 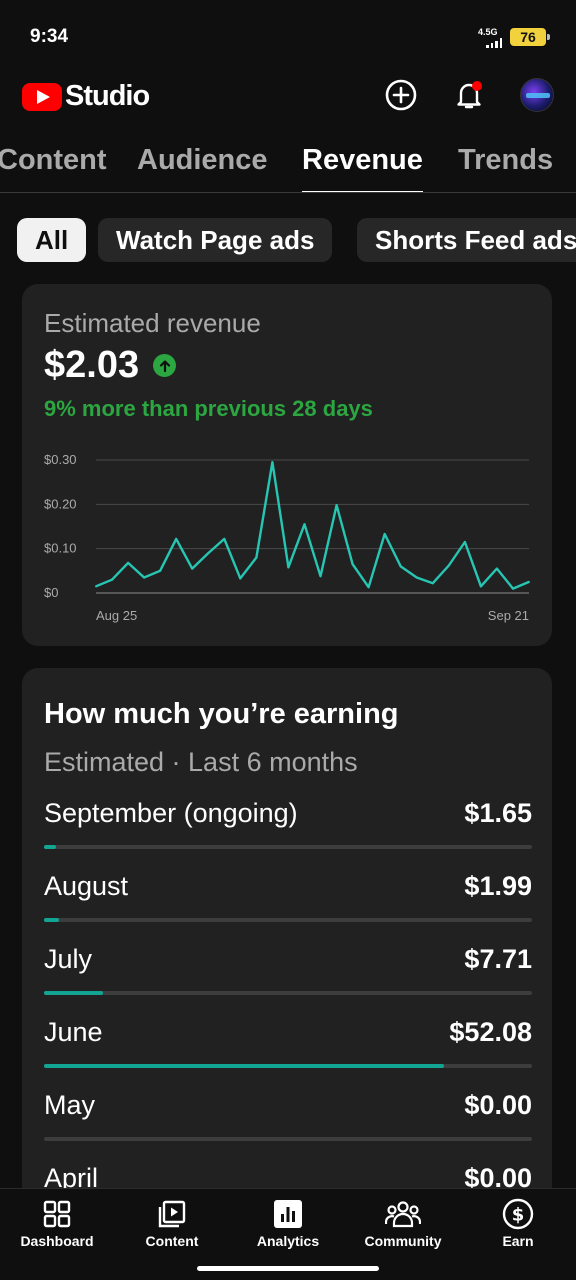 I want to click on earnings-row: August $1.99, so click(x=288, y=901).